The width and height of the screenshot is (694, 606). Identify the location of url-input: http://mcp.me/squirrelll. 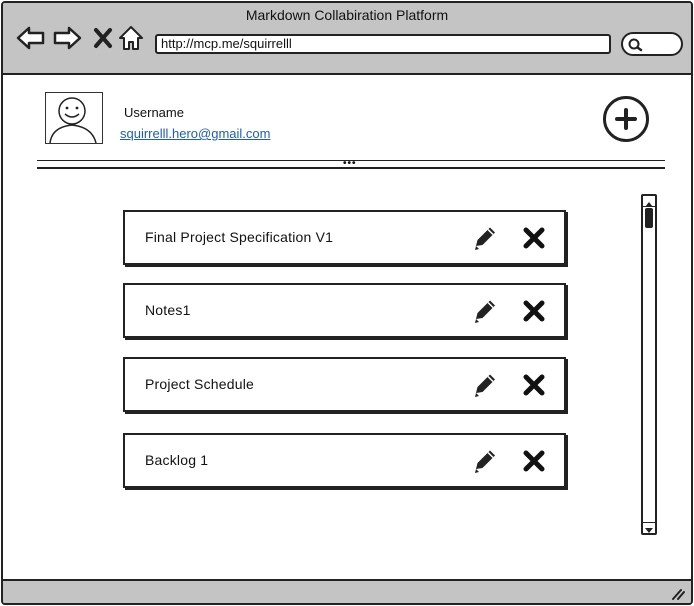
(383, 44).